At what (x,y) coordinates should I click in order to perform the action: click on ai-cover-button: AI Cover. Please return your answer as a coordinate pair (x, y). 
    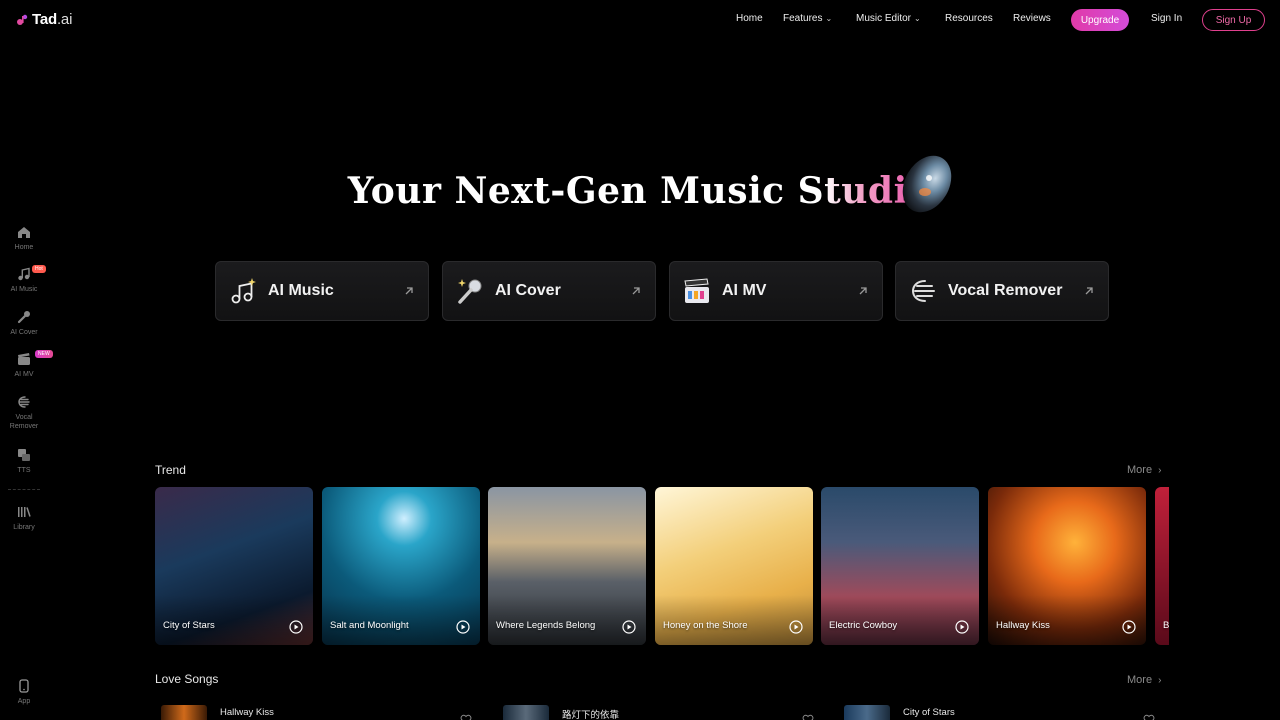
    Looking at the image, I should click on (549, 291).